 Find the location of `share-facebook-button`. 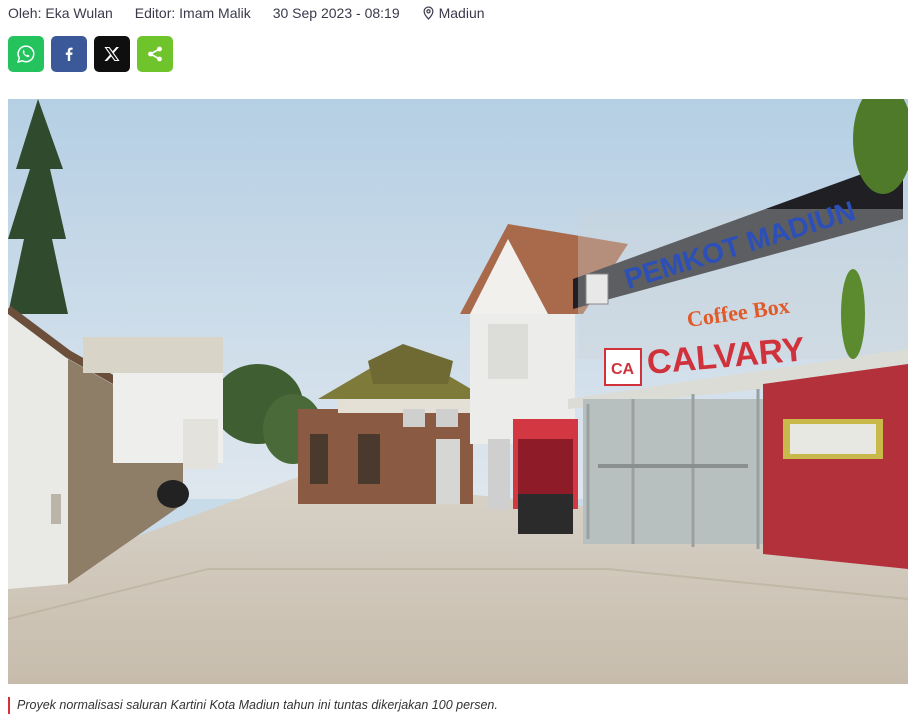

share-facebook-button is located at coordinates (69, 54).